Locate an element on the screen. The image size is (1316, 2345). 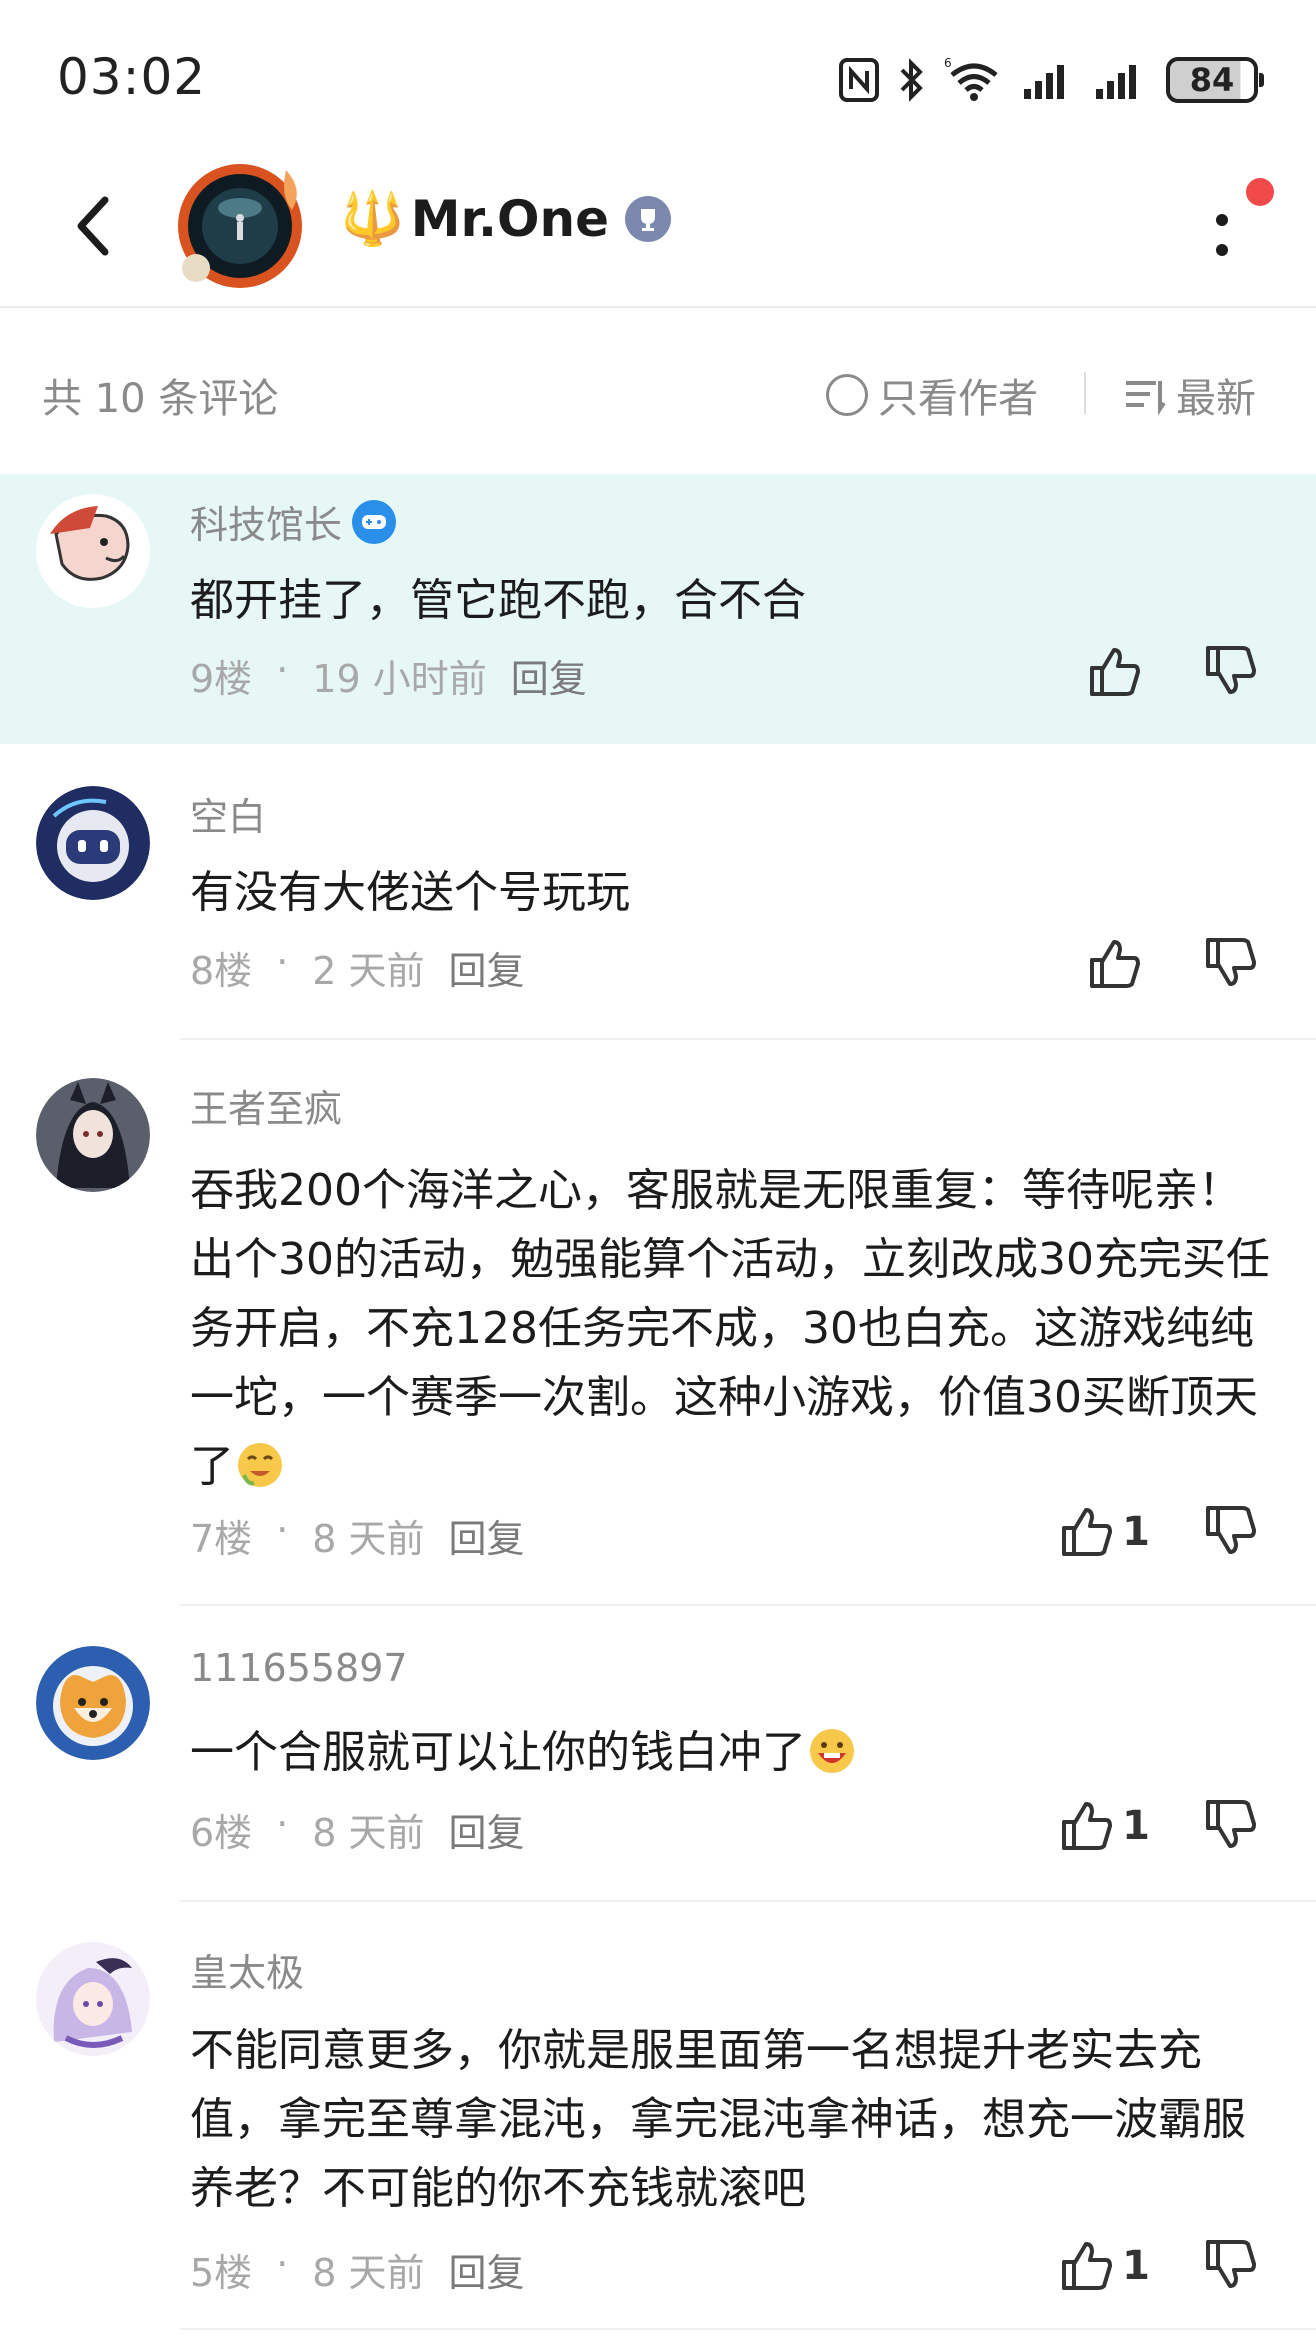
comment-author: 科技馆长 is located at coordinates (293, 521).